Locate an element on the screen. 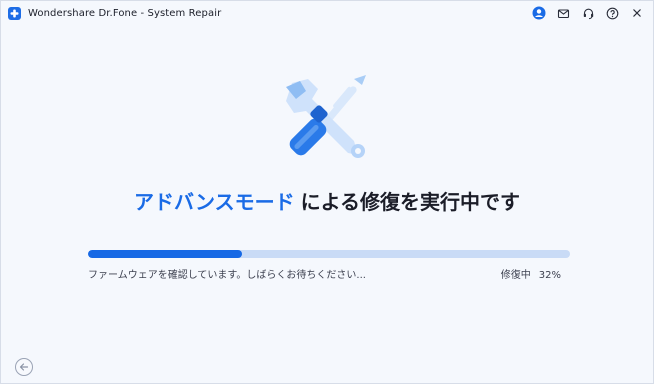 This screenshot has width=654, height=384. help-icon is located at coordinates (613, 13).